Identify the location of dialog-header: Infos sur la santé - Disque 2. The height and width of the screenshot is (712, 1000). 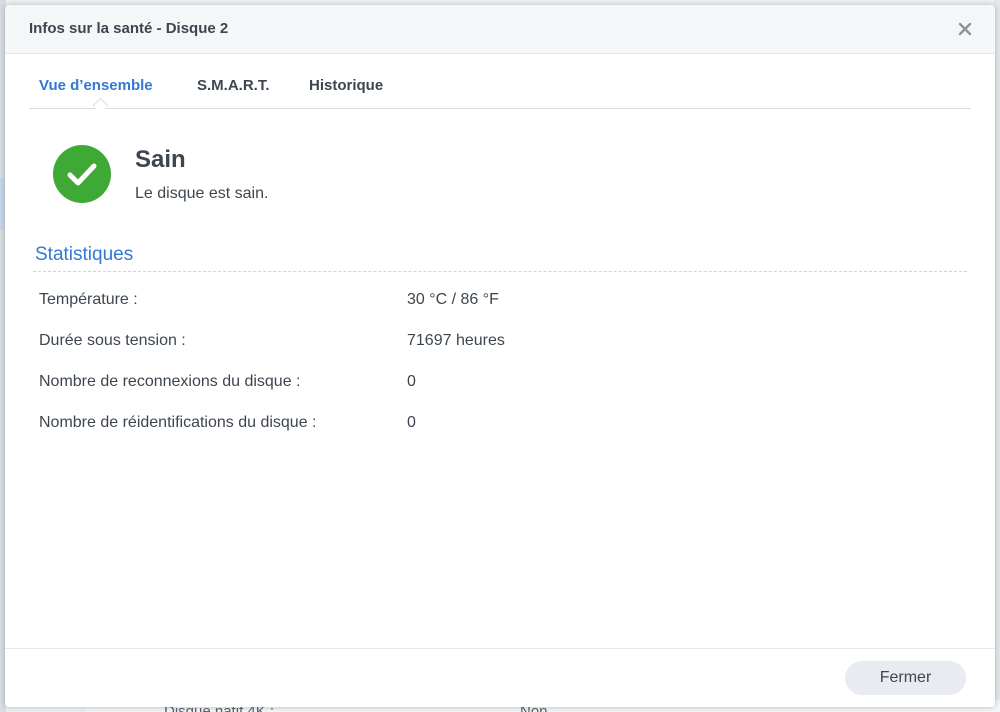
(500, 29).